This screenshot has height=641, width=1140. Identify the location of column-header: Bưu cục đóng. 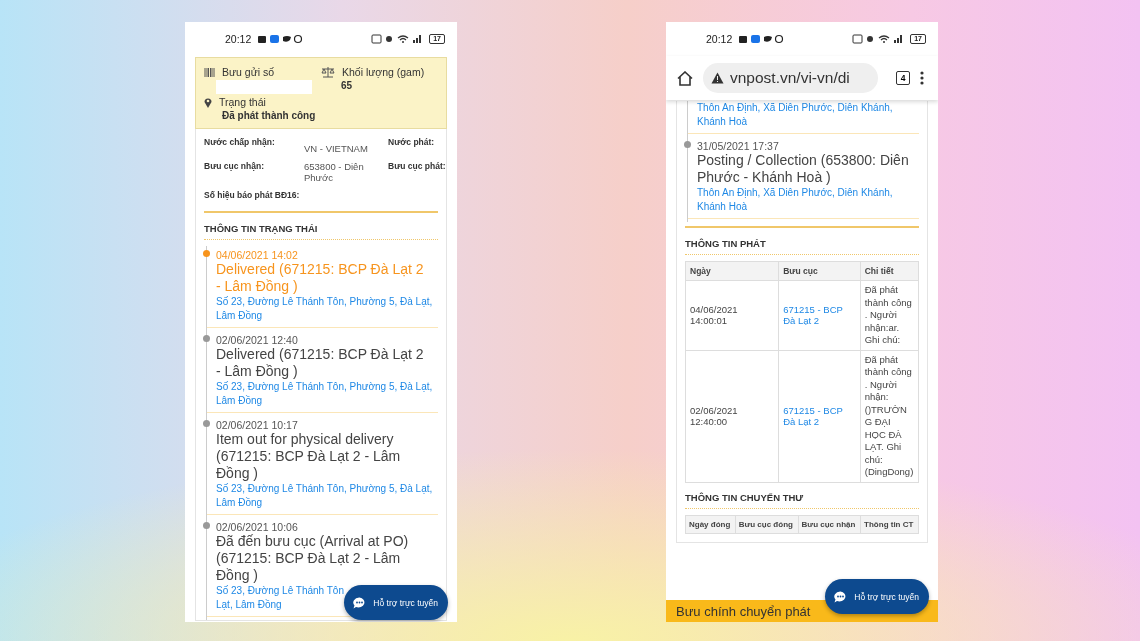
(767, 524).